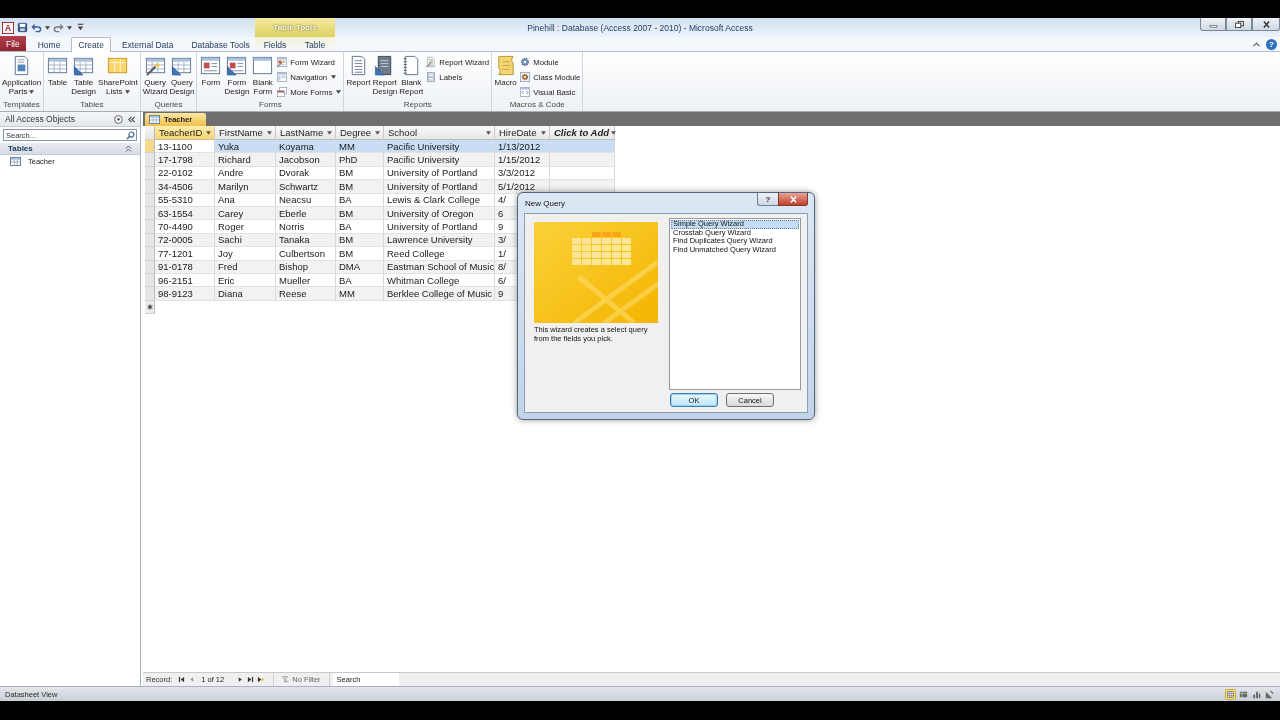 This screenshot has width=1280, height=720. I want to click on ribbon-button: Table Design, so click(84, 75).